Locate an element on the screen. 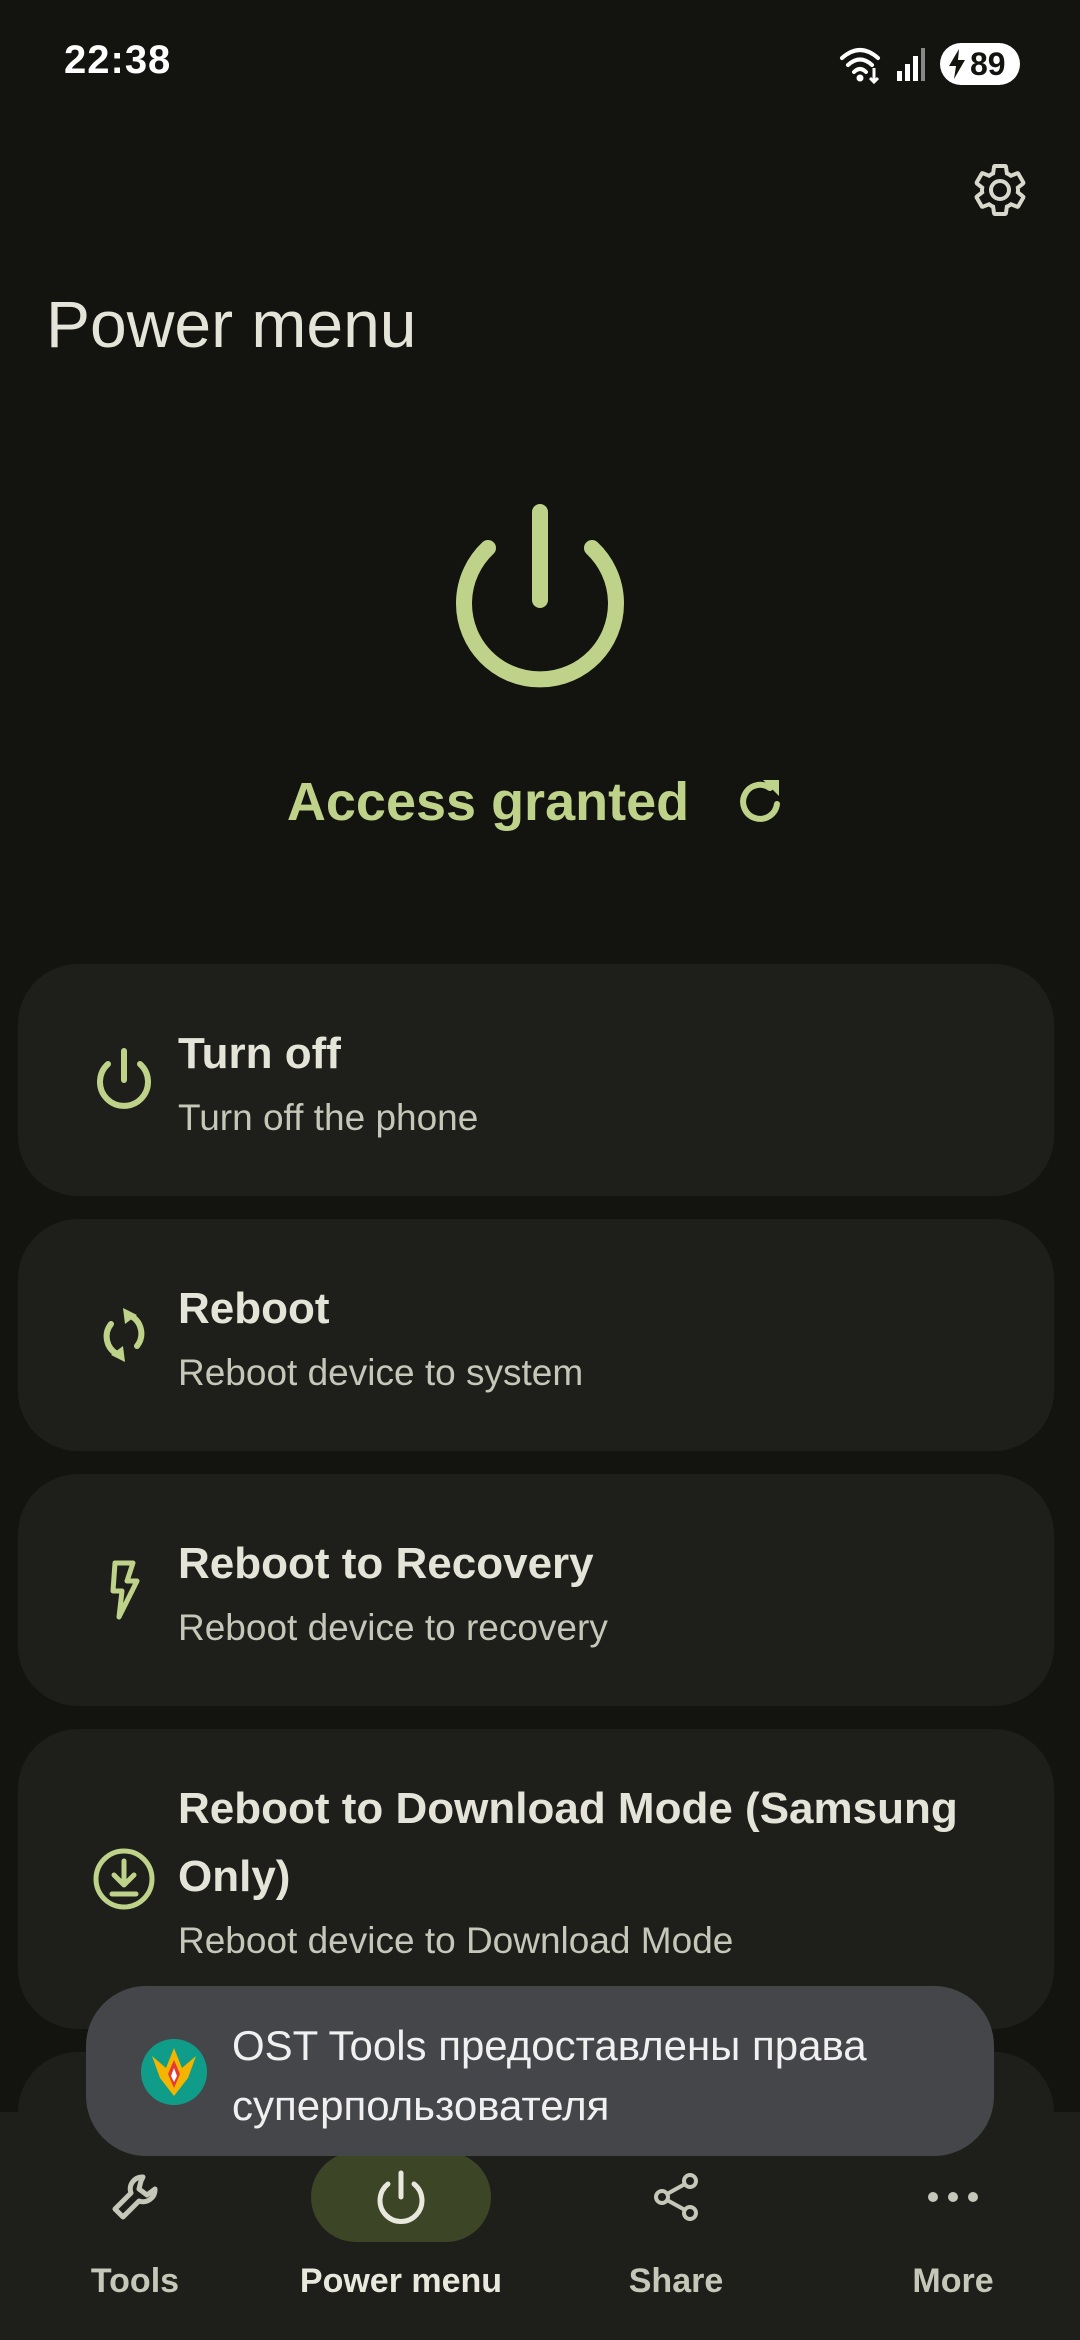 This screenshot has height=2340, width=1080. action-title: Reboot to Download Mode (Samsung Only) is located at coordinates (568, 1842).